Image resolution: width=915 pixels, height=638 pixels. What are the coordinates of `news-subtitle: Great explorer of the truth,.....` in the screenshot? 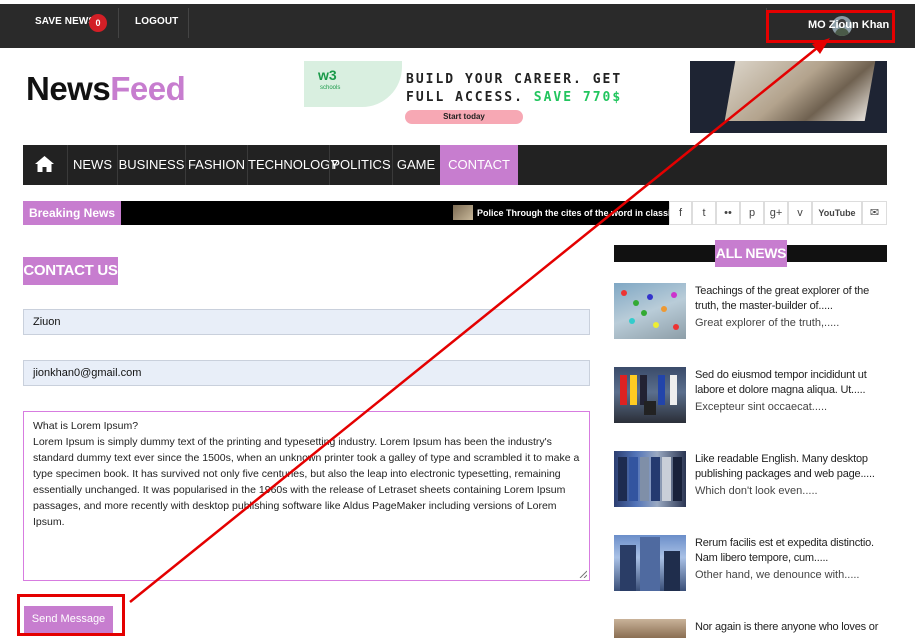 It's located at (767, 323).